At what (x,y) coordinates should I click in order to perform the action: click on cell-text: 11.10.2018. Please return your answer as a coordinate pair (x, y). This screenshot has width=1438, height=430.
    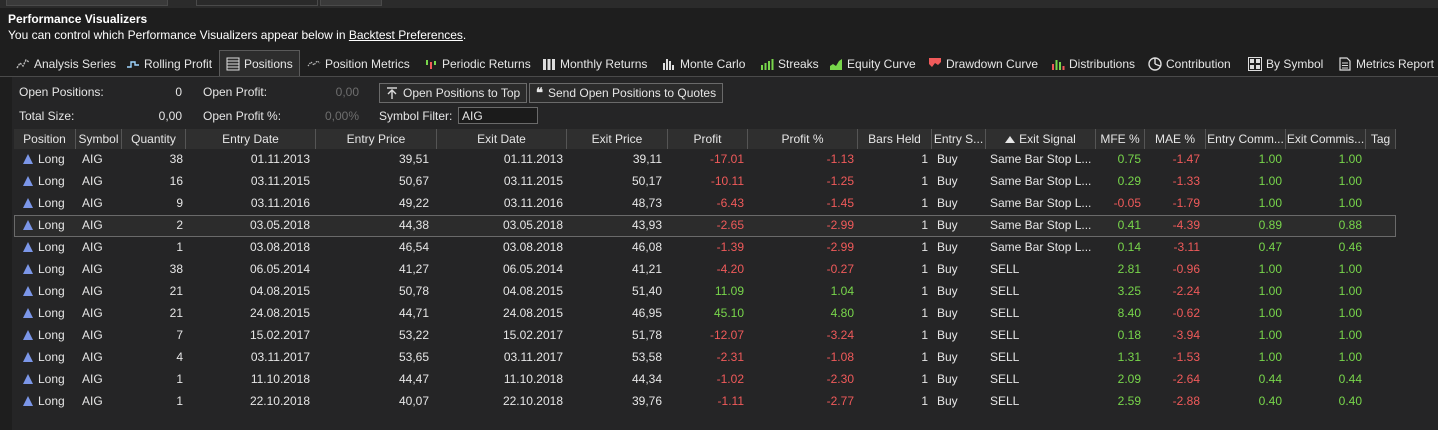
    Looking at the image, I should click on (533, 379).